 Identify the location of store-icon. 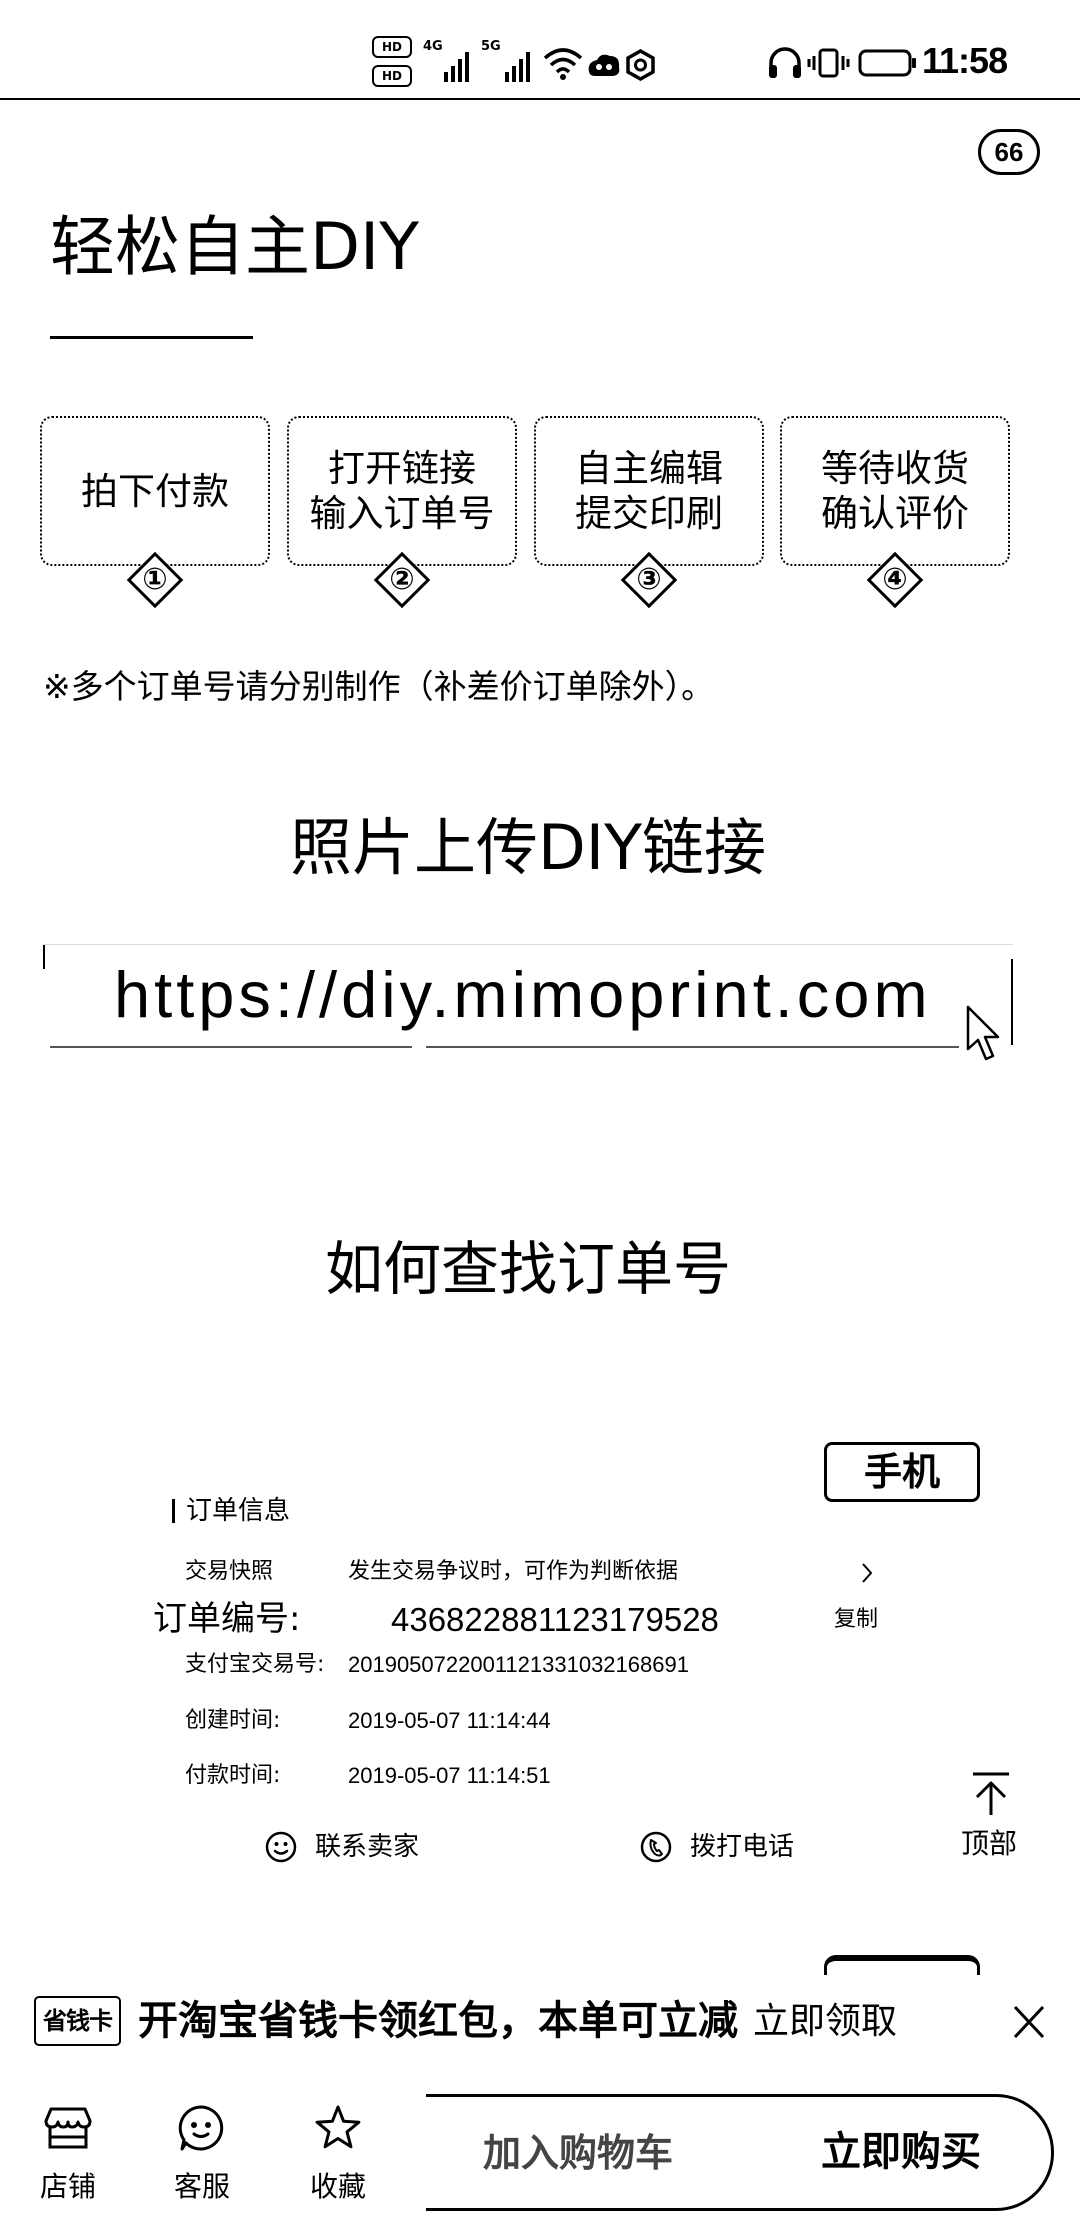
(68, 2128).